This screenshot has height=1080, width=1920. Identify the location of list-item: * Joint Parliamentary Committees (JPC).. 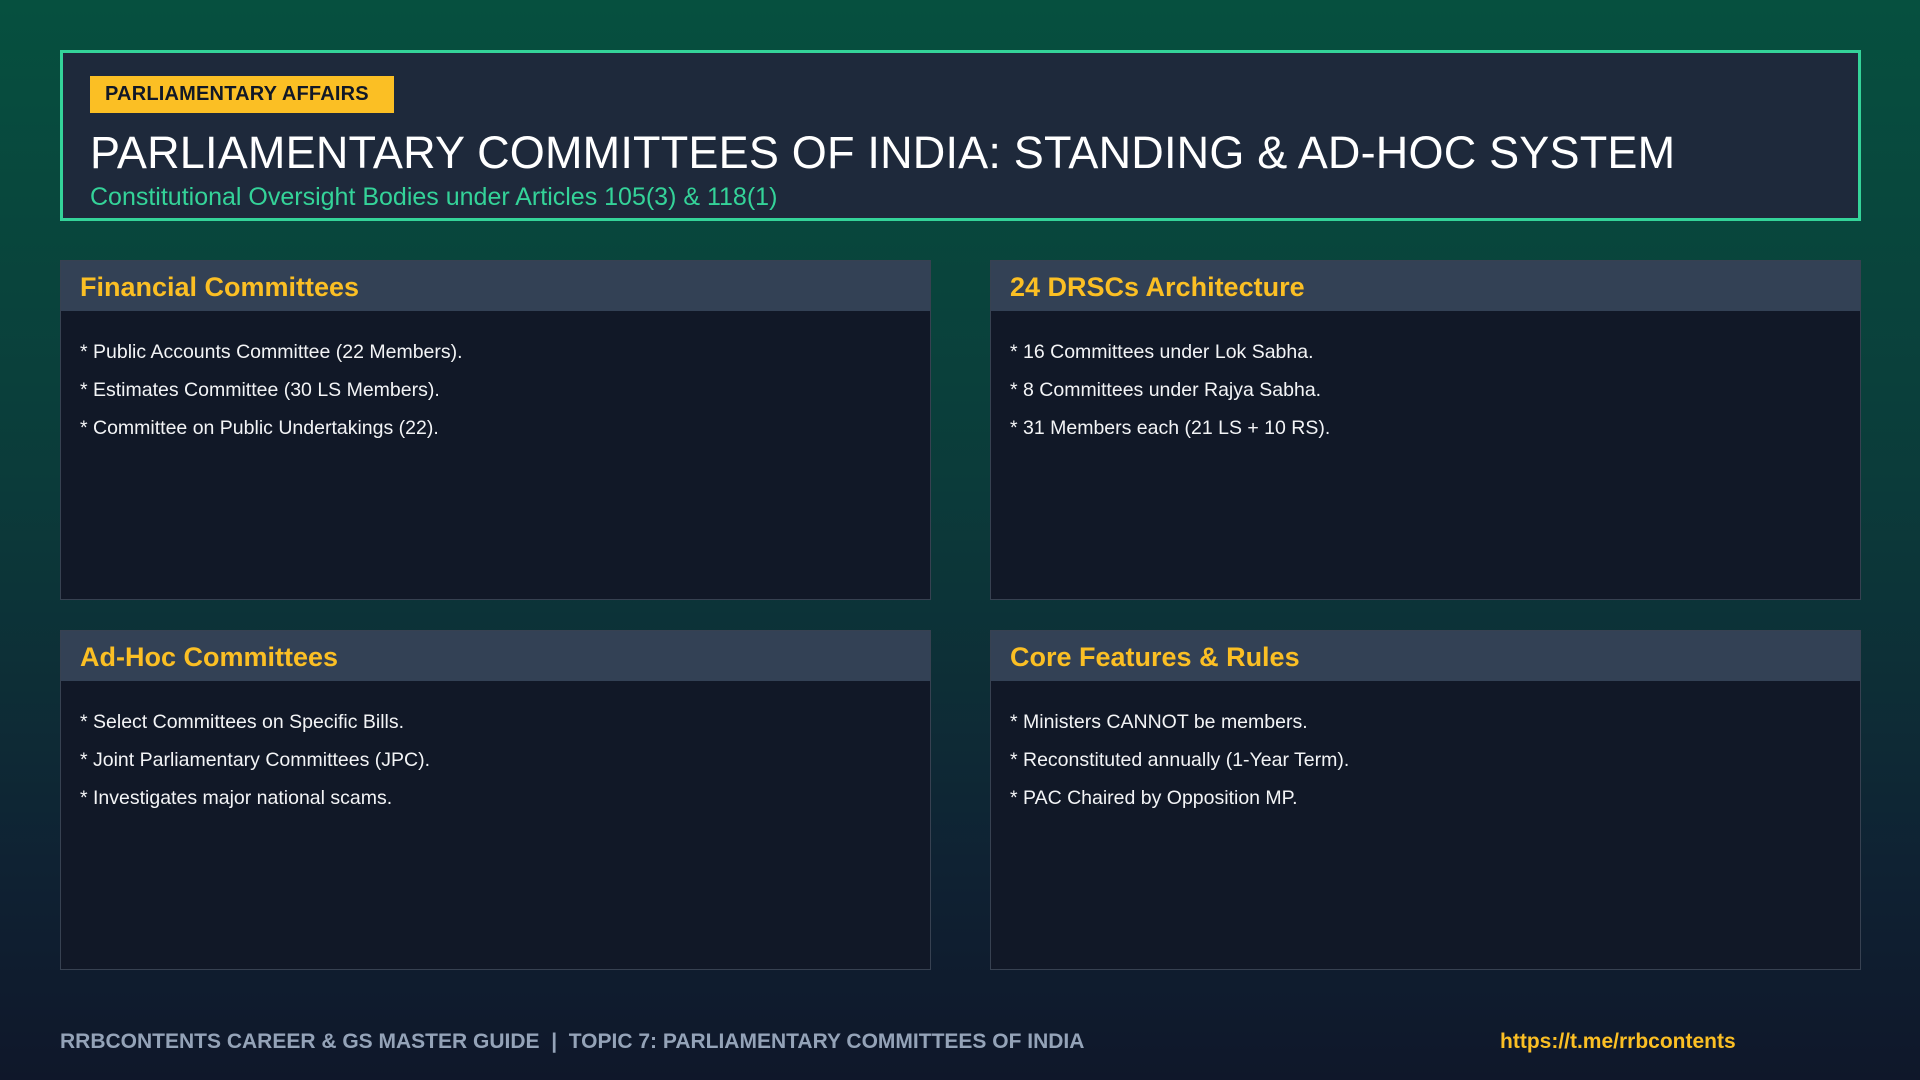
(255, 760).